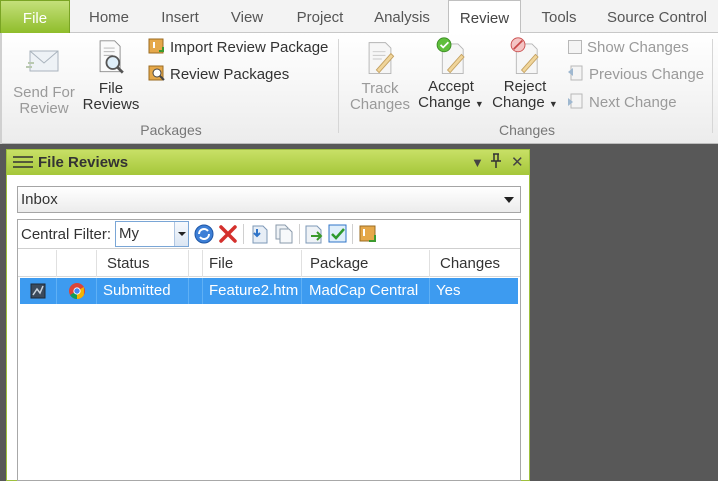 This screenshot has height=481, width=718. Describe the element at coordinates (524, 55) in the screenshot. I see `reject-change-icon` at that location.